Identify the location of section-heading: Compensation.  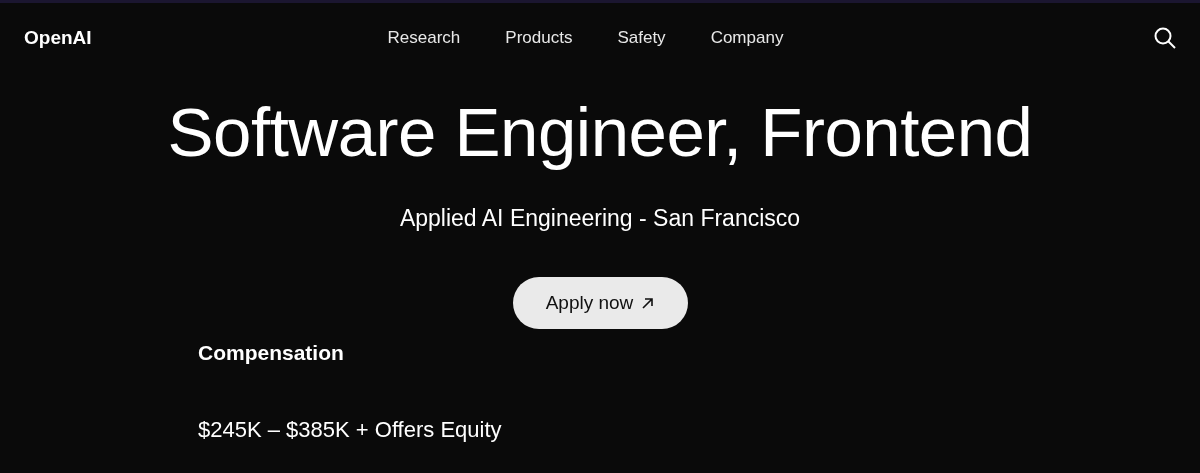
(271, 353).